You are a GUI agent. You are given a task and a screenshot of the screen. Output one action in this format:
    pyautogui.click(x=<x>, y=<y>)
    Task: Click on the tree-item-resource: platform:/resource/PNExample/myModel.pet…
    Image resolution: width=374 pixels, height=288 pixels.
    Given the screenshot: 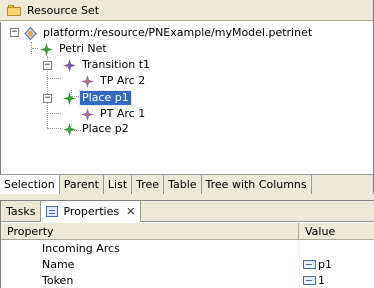 What is the action you would take?
    pyautogui.click(x=169, y=33)
    